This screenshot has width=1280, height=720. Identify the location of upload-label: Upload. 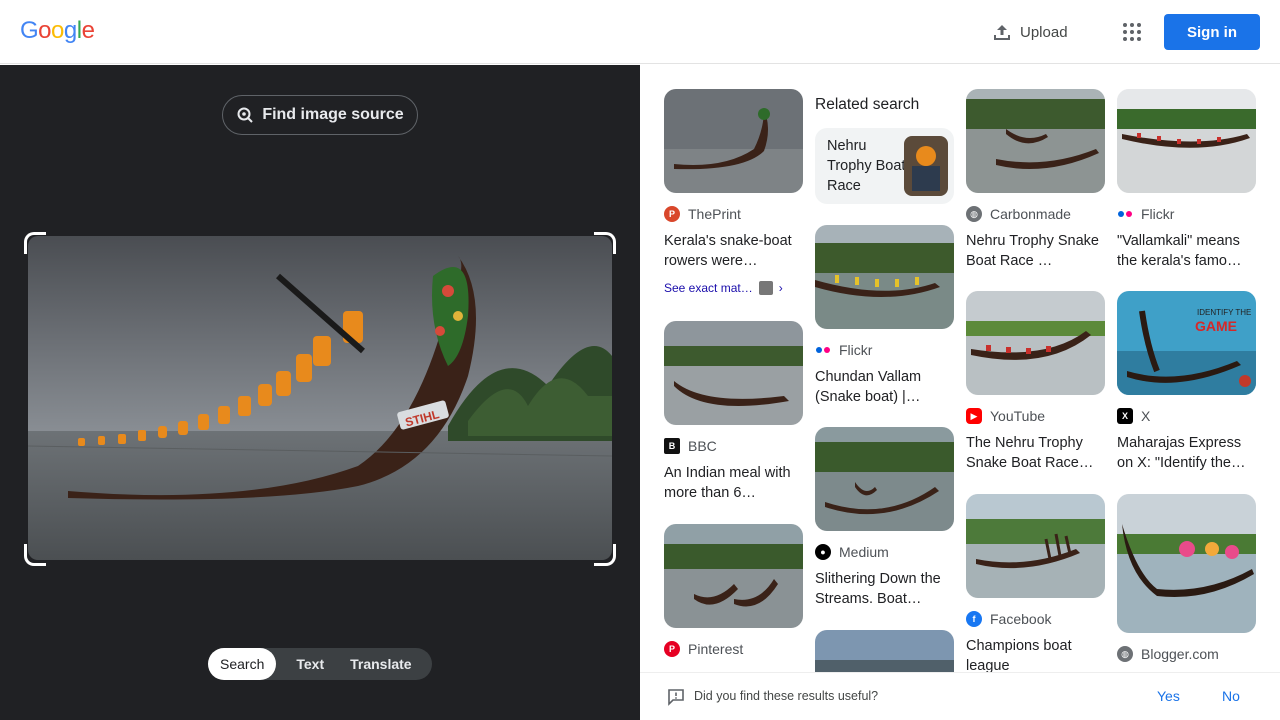
(1044, 32).